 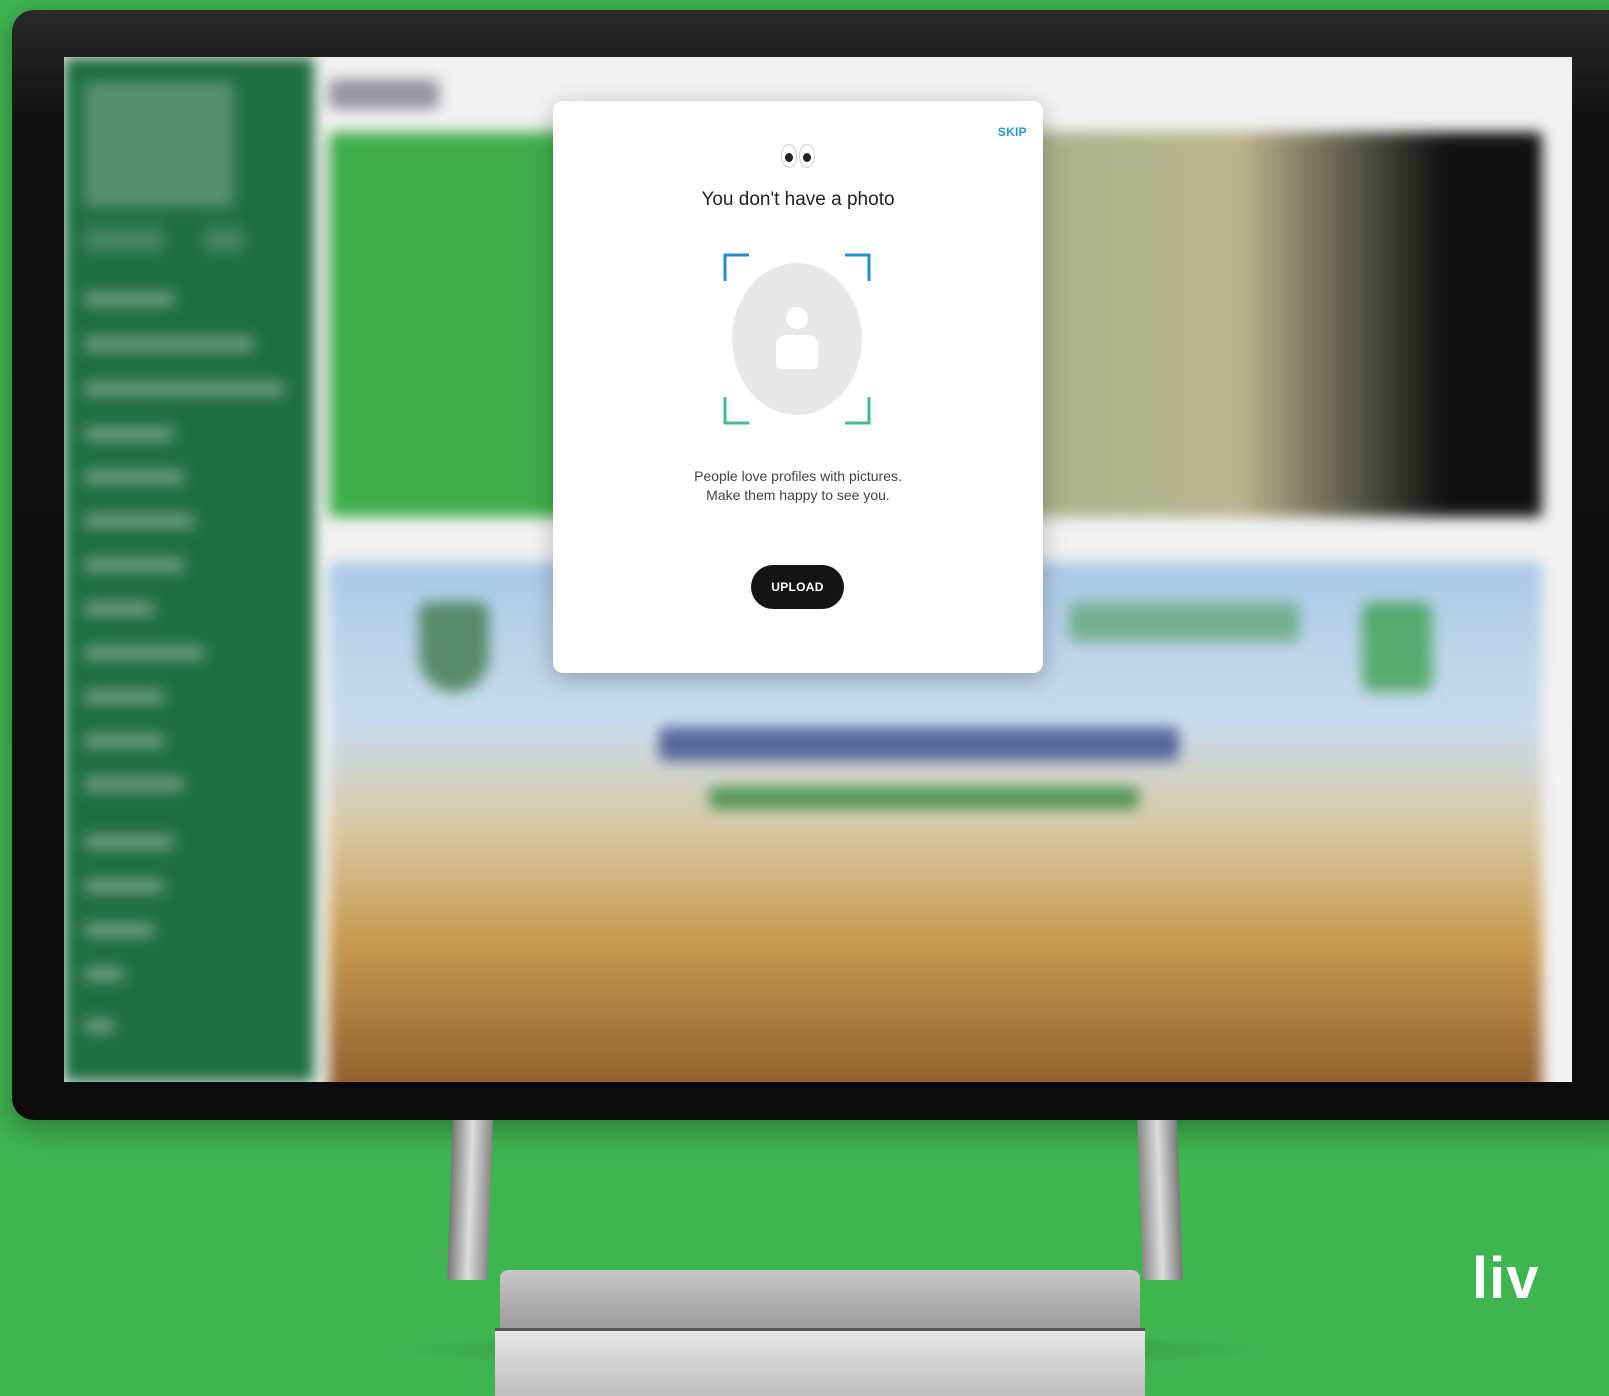 I want to click on page-title, so click(x=384, y=94).